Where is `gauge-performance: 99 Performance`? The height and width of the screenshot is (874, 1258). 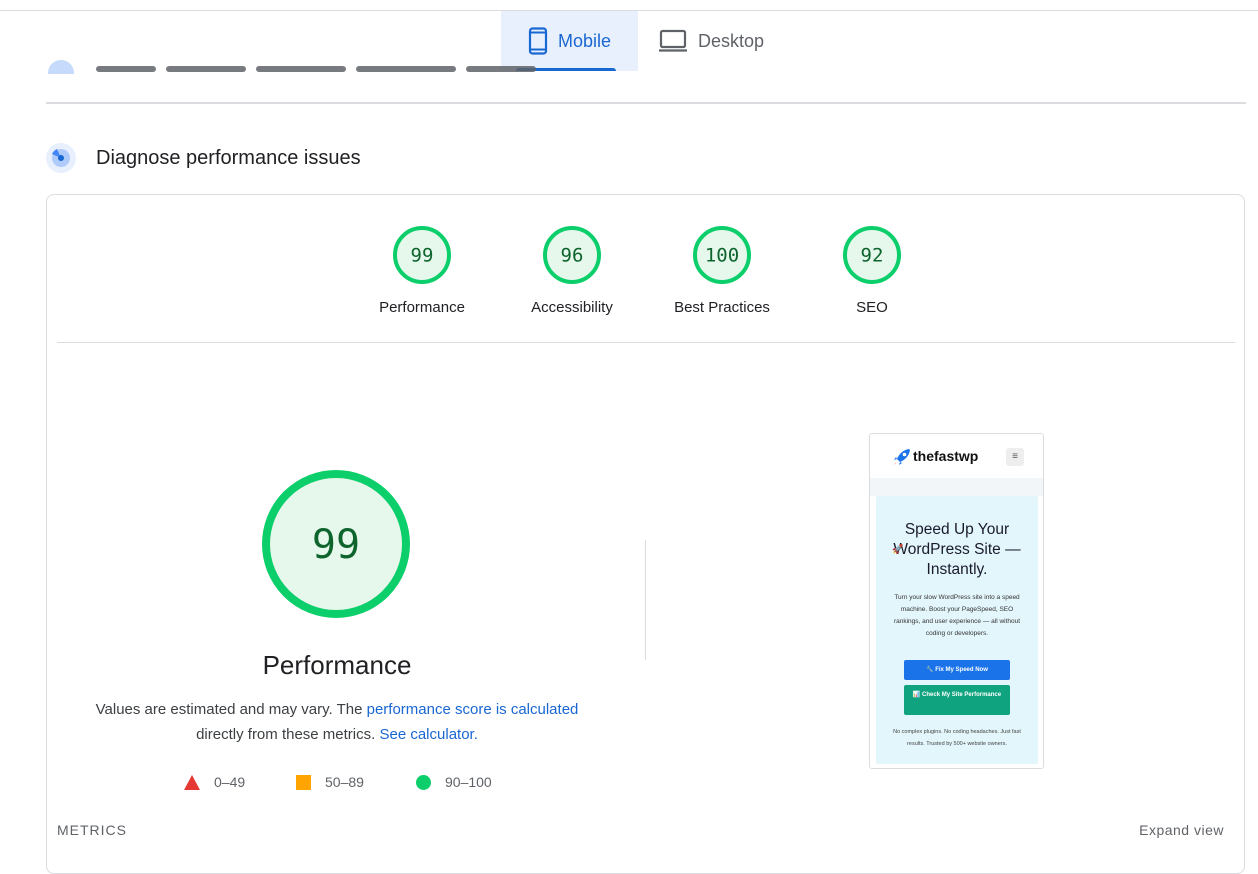
gauge-performance: 99 Performance is located at coordinates (422, 255).